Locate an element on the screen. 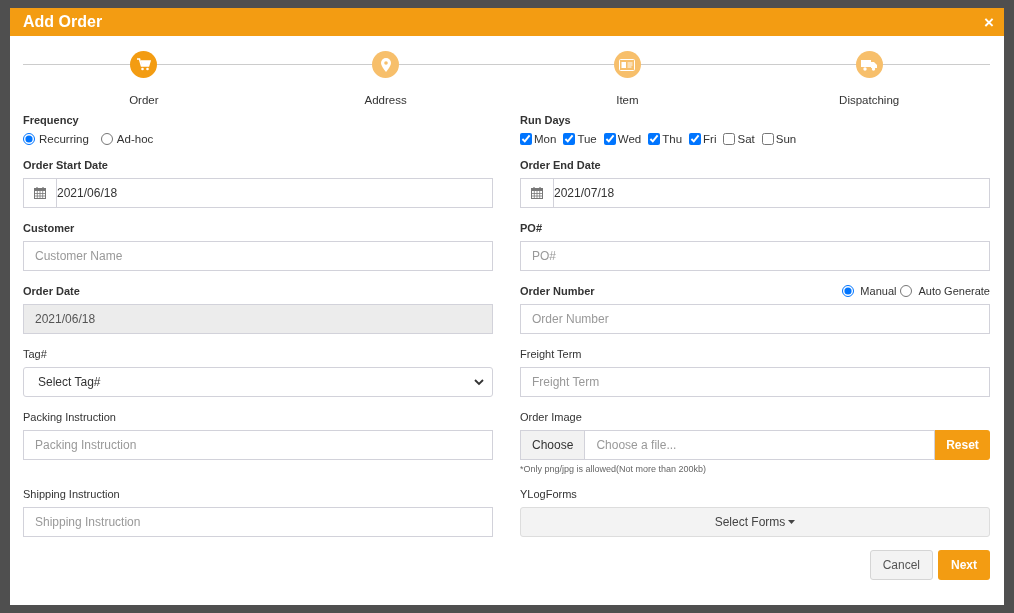  checkbox-label: Tue is located at coordinates (587, 139).